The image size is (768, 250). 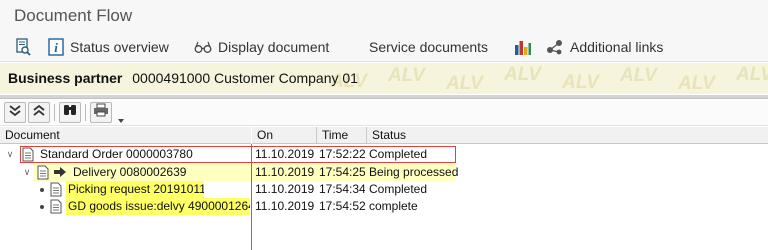 I want to click on find-button, so click(x=70, y=112).